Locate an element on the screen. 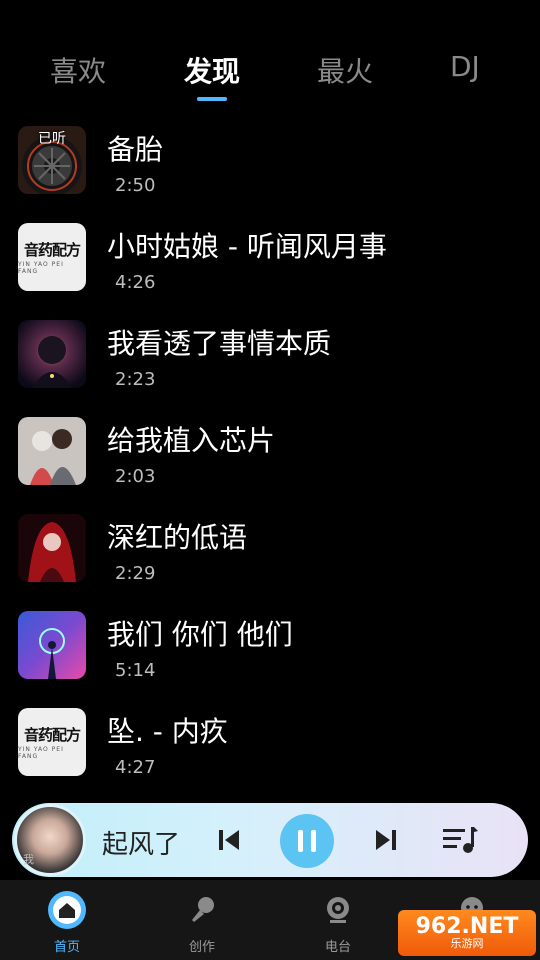 Image resolution: width=540 pixels, height=960 pixels. nav-radio: 电台 is located at coordinates (338, 922).